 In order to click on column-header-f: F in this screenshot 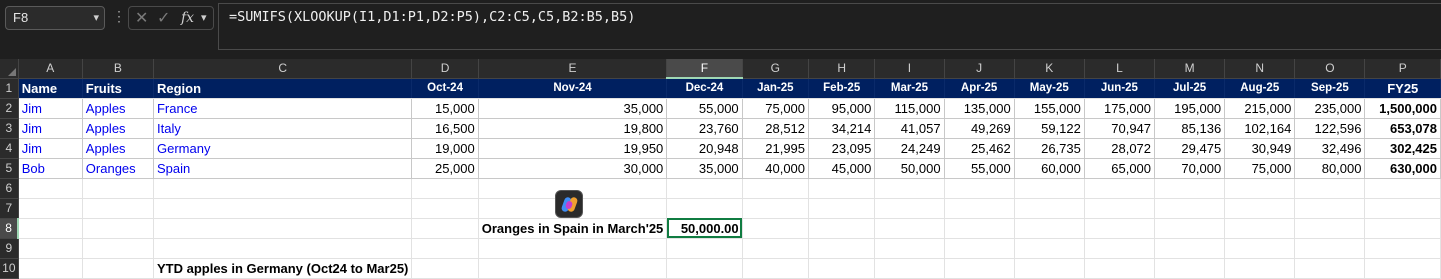, I will do `click(704, 69)`.